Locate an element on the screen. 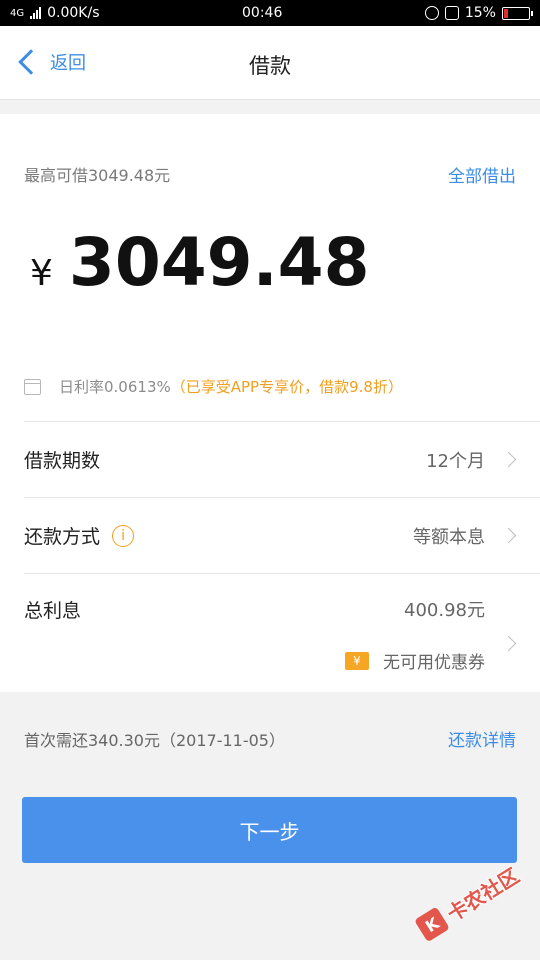 This screenshot has width=540, height=960. repayment-method-value-wrap: 等额本息 is located at coordinates (465, 536).